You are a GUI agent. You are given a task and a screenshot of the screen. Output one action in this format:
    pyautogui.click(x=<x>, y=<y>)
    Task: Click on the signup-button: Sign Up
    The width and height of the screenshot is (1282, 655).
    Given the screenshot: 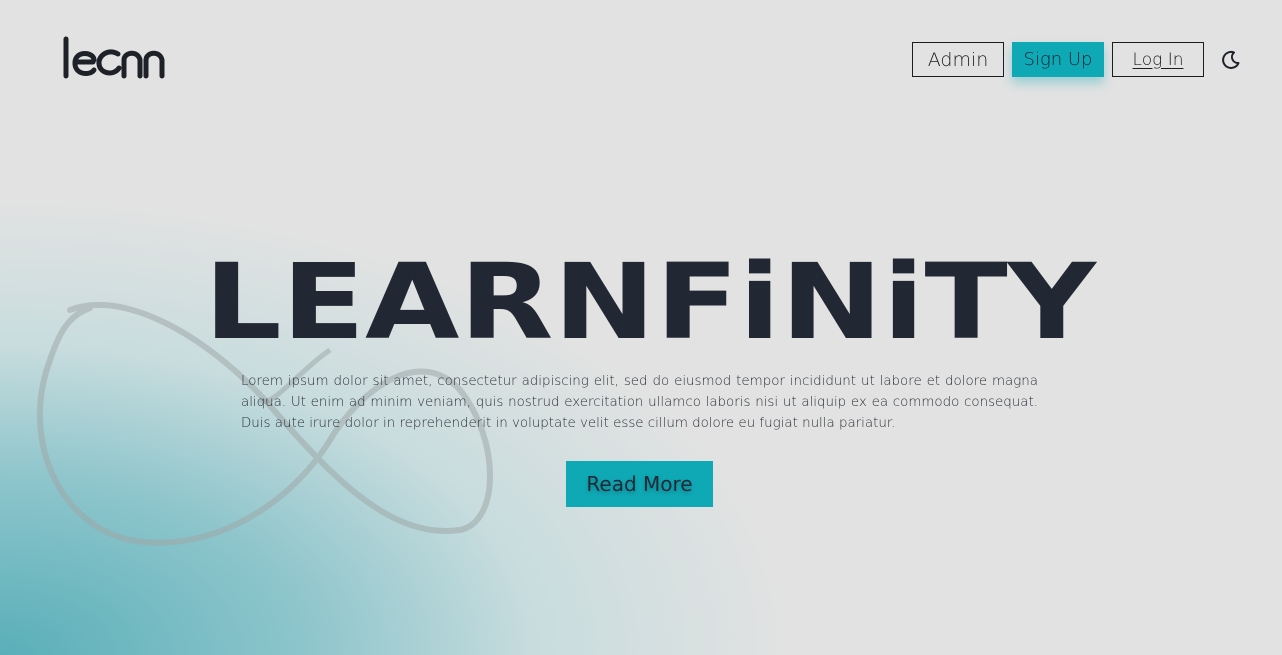 What is the action you would take?
    pyautogui.click(x=1058, y=59)
    